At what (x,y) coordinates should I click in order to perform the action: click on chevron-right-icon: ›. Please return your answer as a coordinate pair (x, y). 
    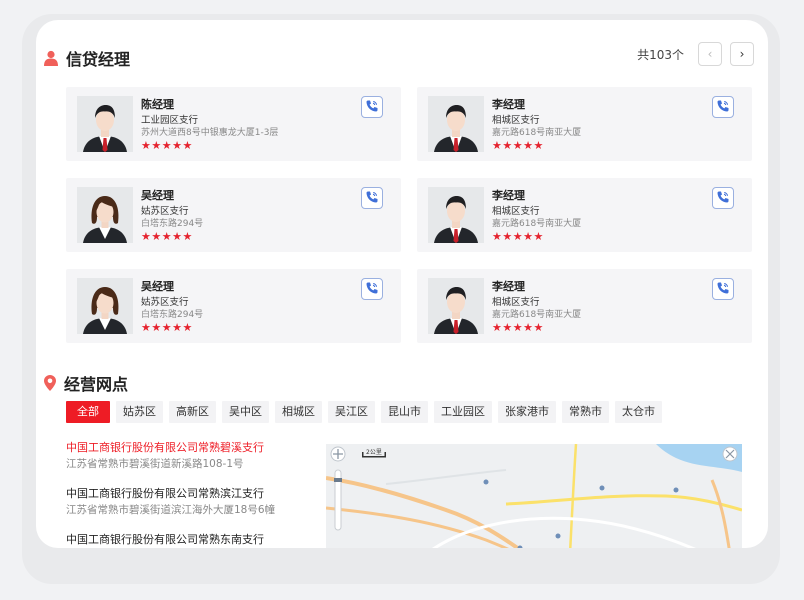
    Looking at the image, I should click on (742, 54).